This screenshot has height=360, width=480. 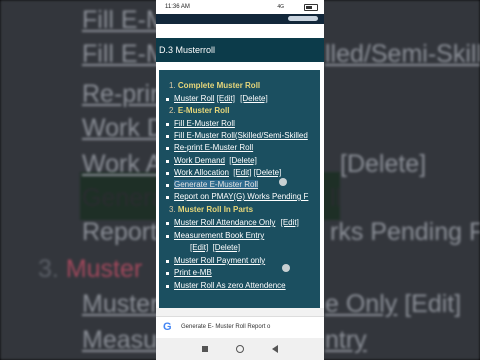 I want to click on google-logo-icon: G, so click(x=167, y=327).